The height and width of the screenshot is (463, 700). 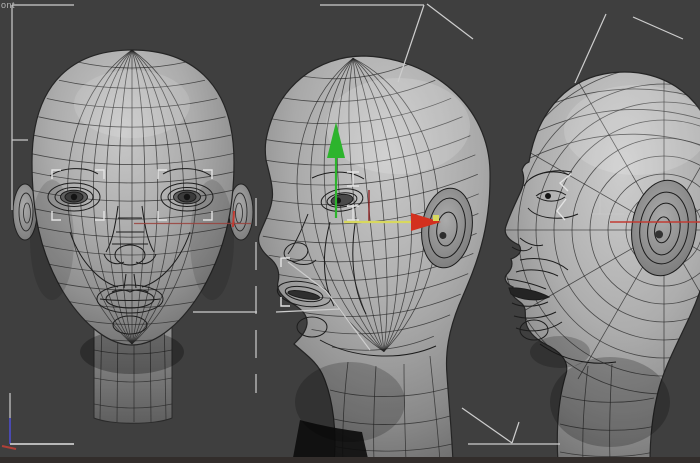 I want to click on viewport-bottom-edge, so click(x=350, y=460).